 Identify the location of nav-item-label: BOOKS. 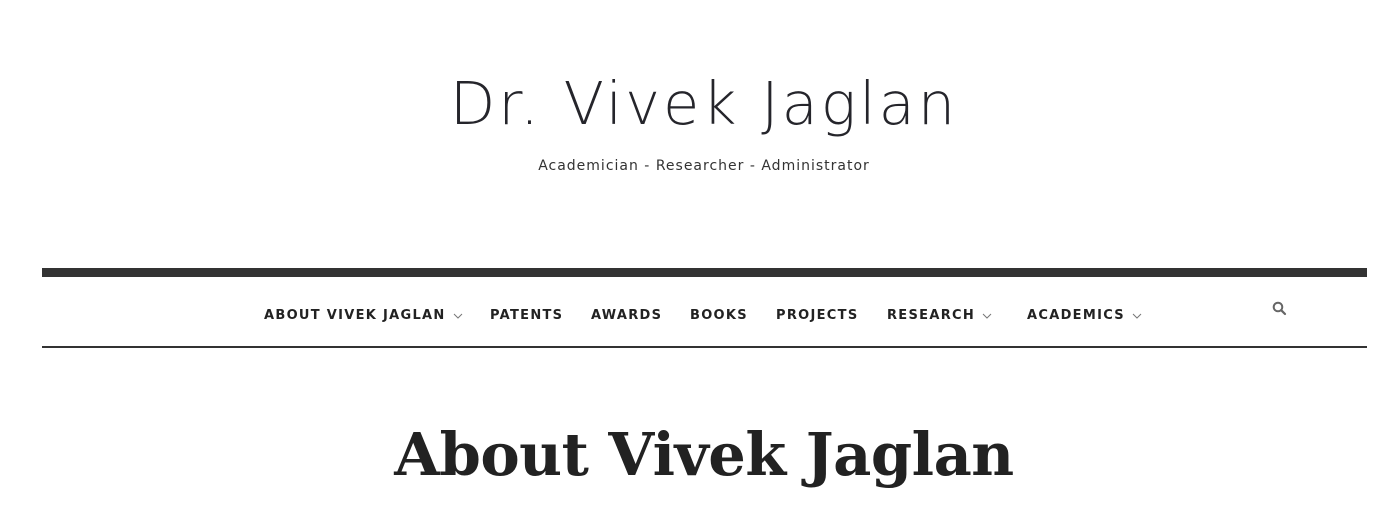
(719, 315).